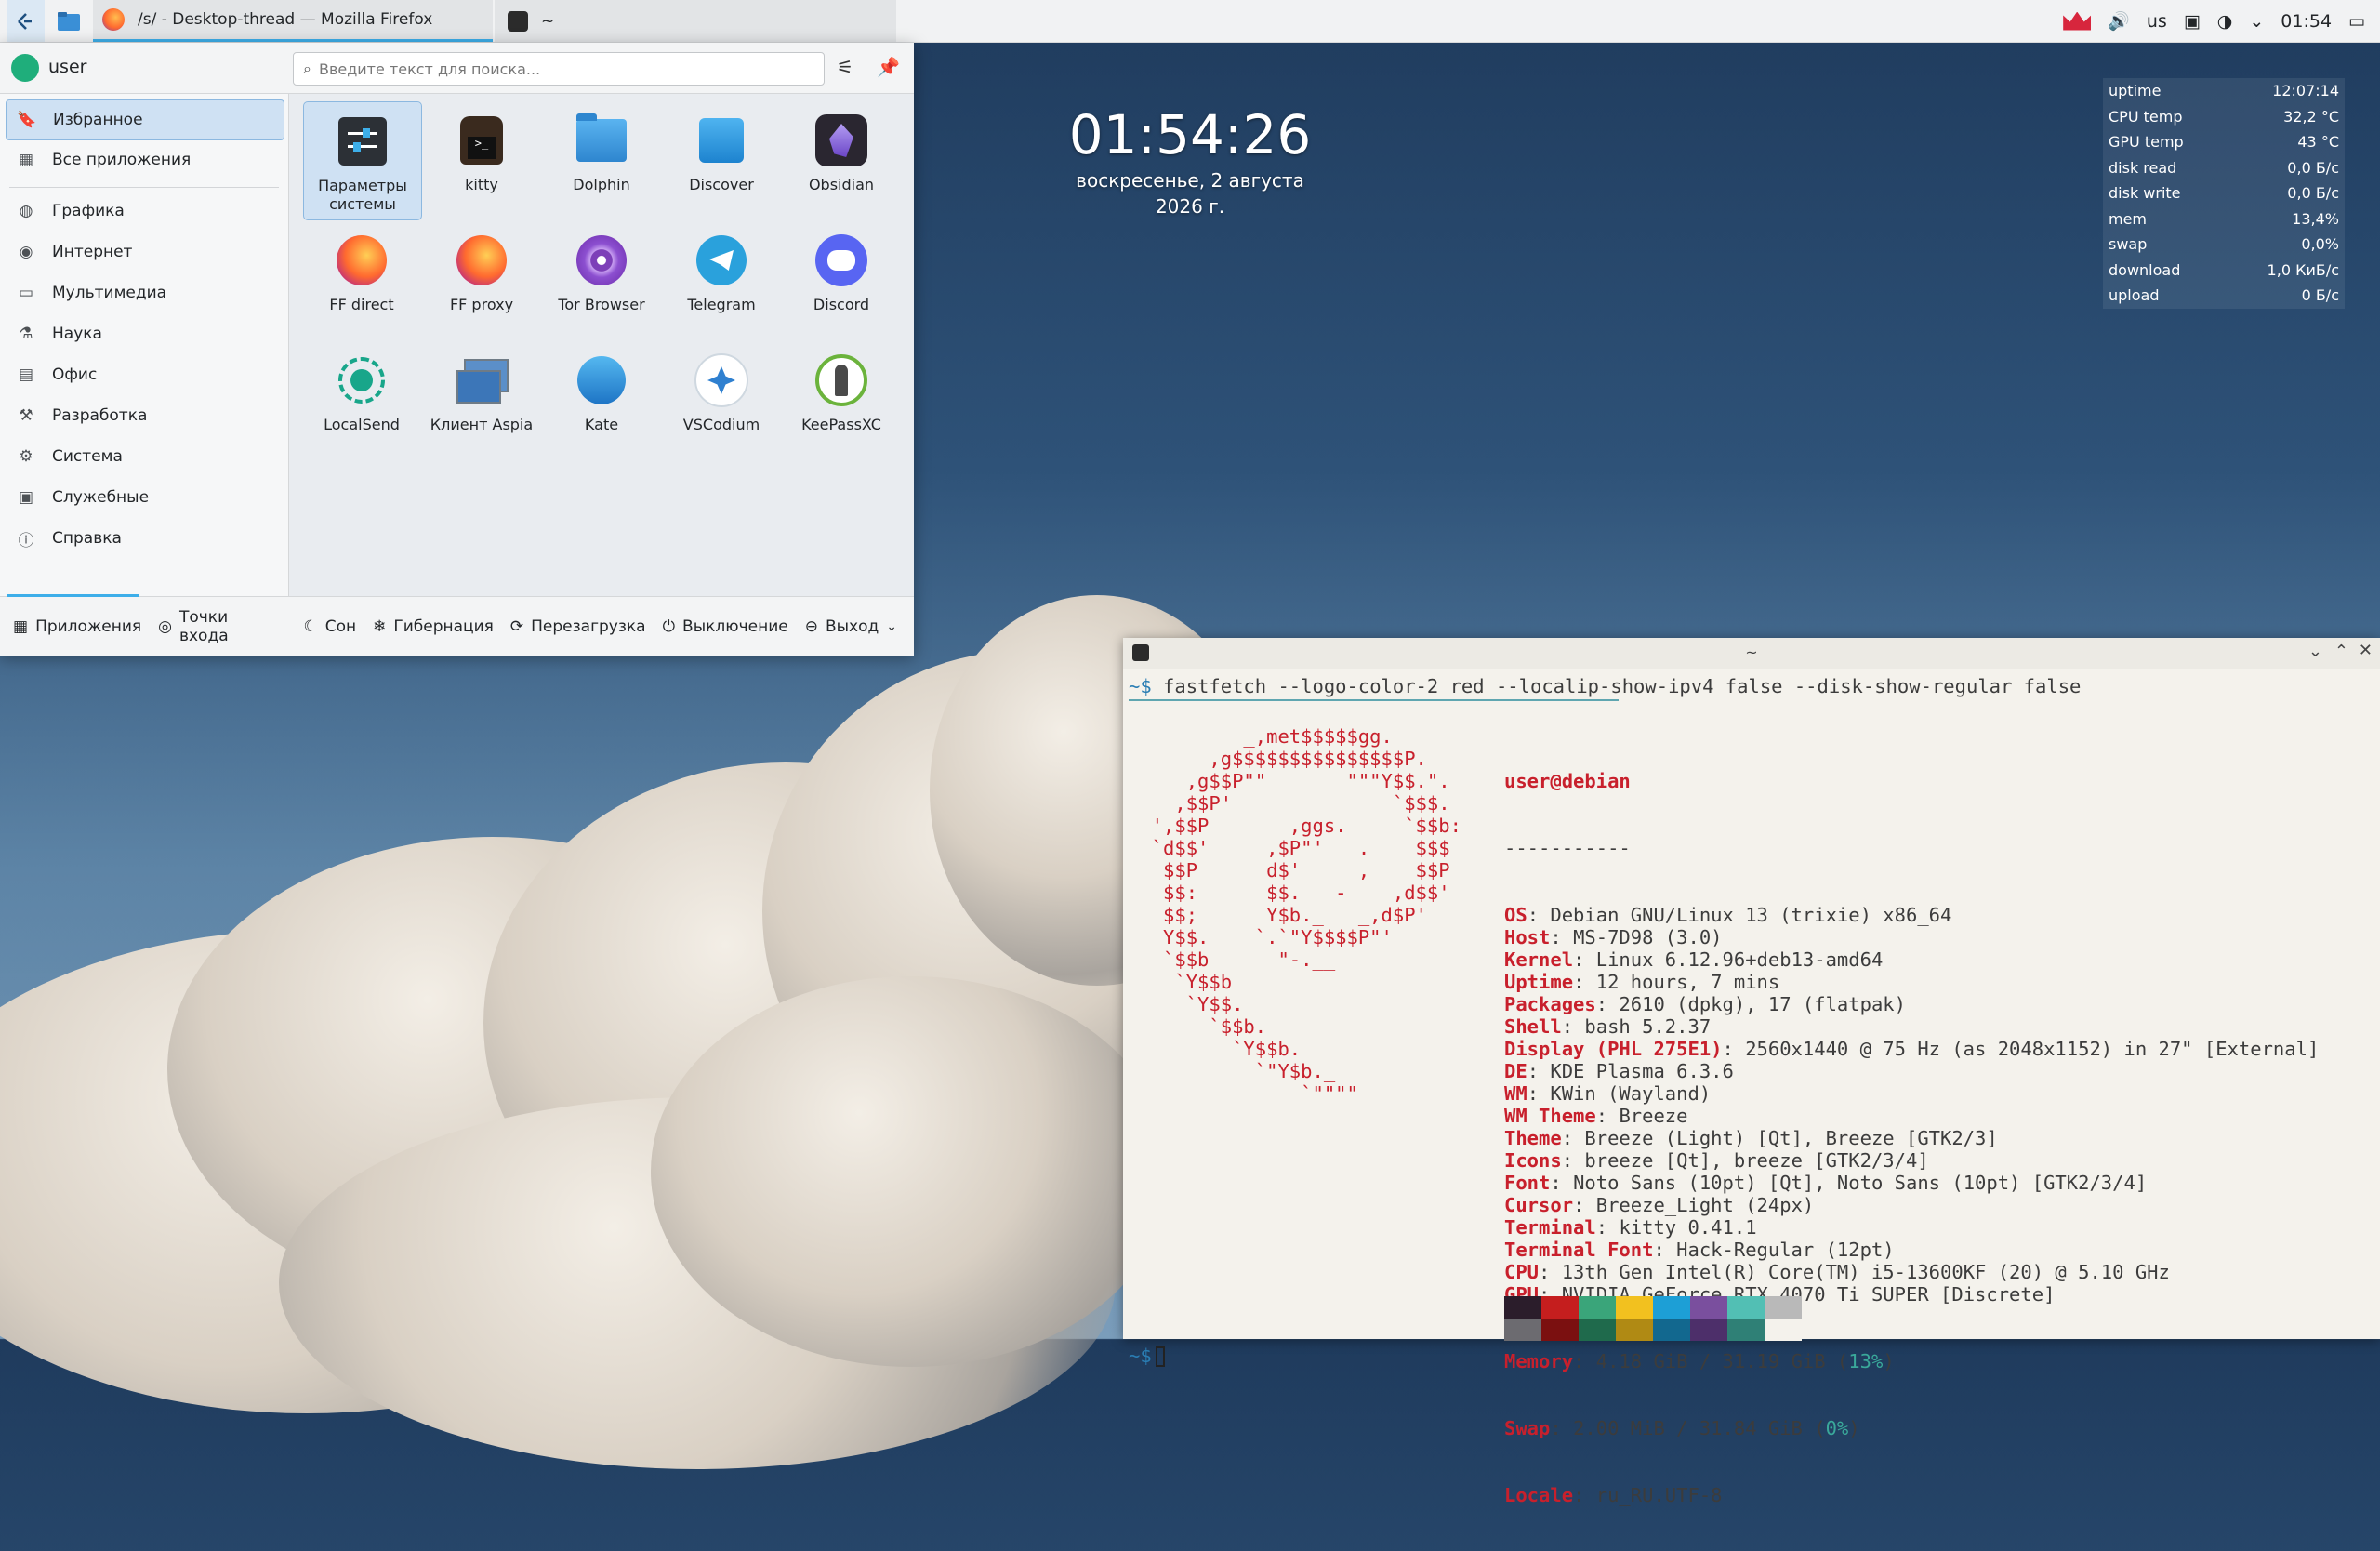 The image size is (2380, 1551). Describe the element at coordinates (2311, 116) in the screenshot. I see `sysmon-value: 32,2 °C` at that location.